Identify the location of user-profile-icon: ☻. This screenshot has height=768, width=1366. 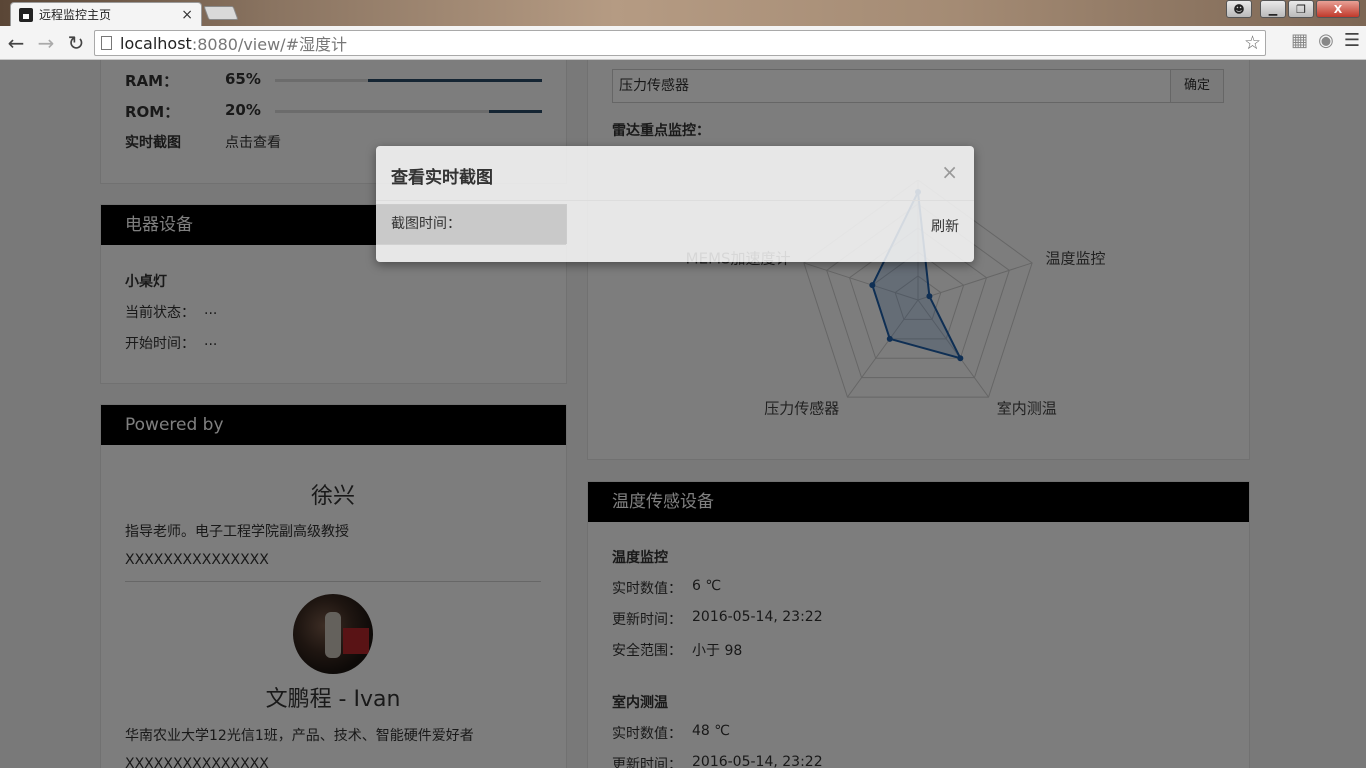
(1239, 9).